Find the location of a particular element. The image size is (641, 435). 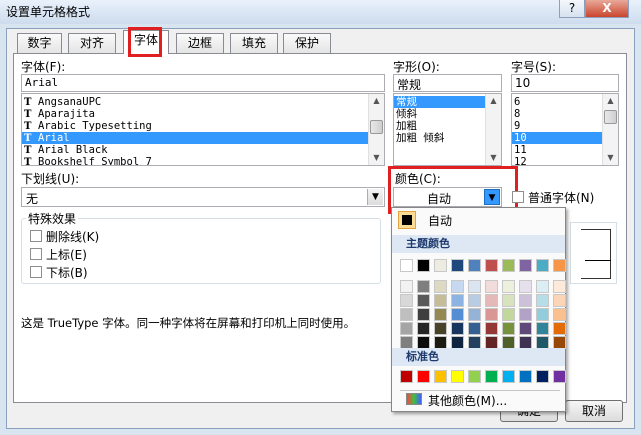

auto-color-label: 自动 is located at coordinates (440, 220).